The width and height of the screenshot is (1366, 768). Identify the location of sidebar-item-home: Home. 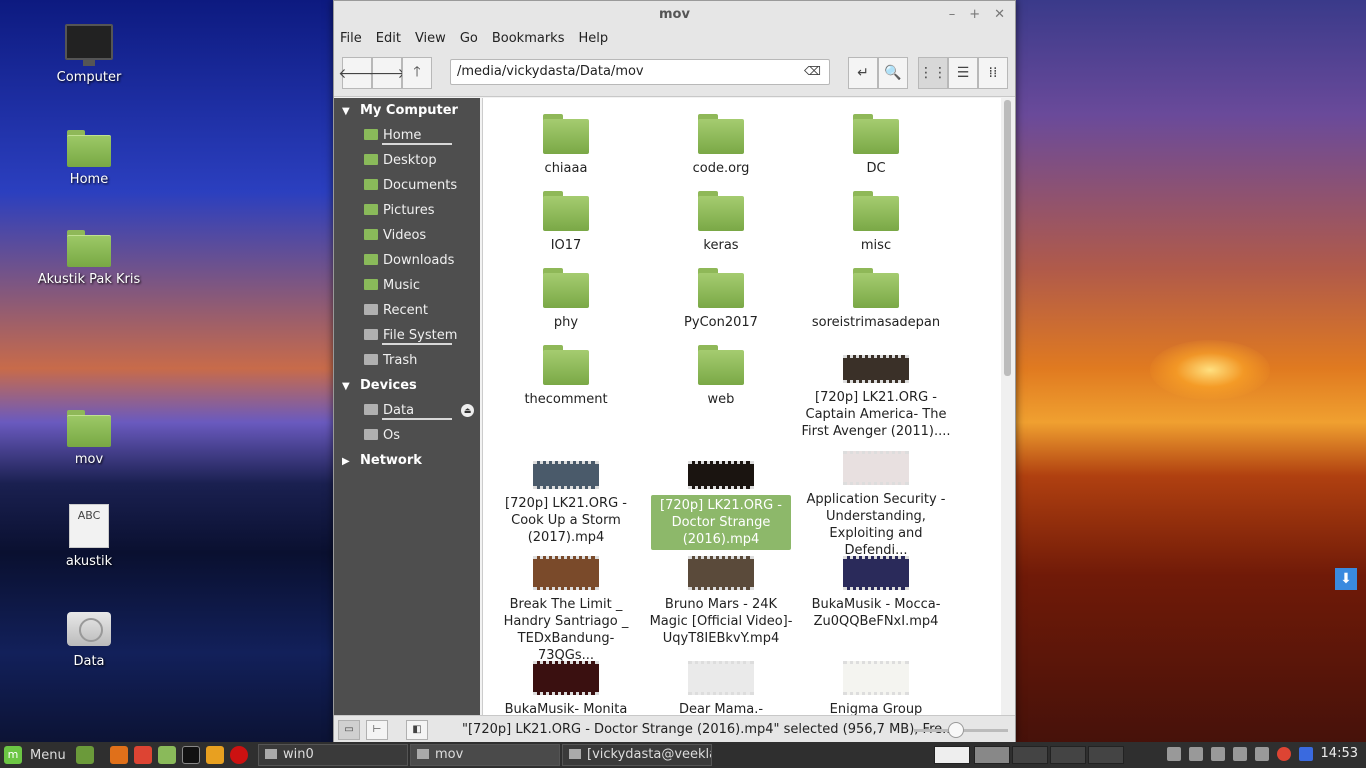
(407, 135).